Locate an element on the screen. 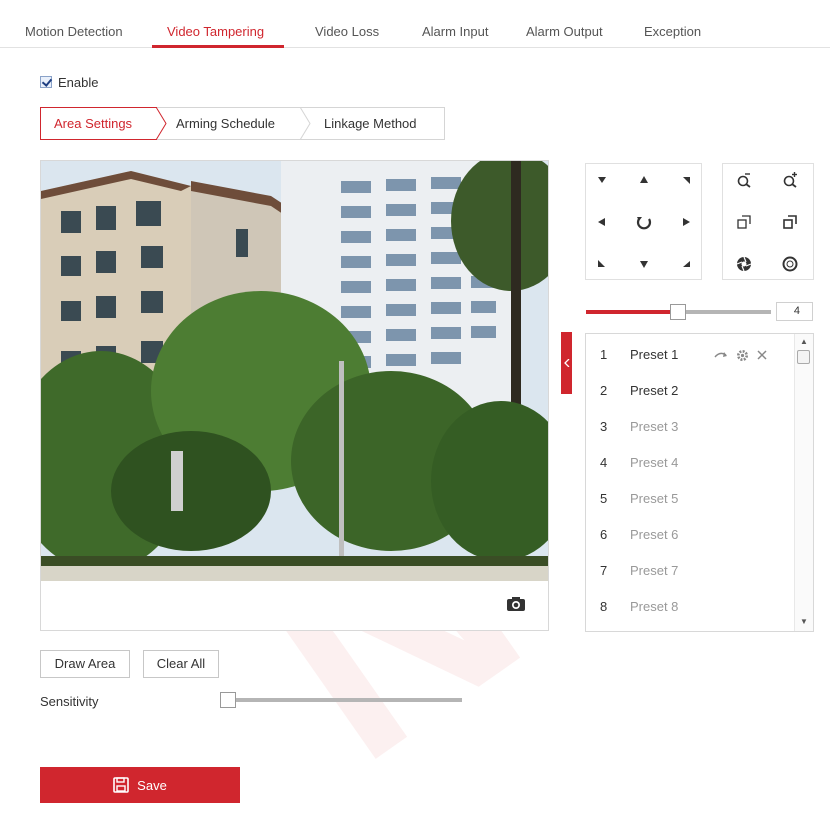 The image size is (830, 814). arrow-left-icon is located at coordinates (602, 222).